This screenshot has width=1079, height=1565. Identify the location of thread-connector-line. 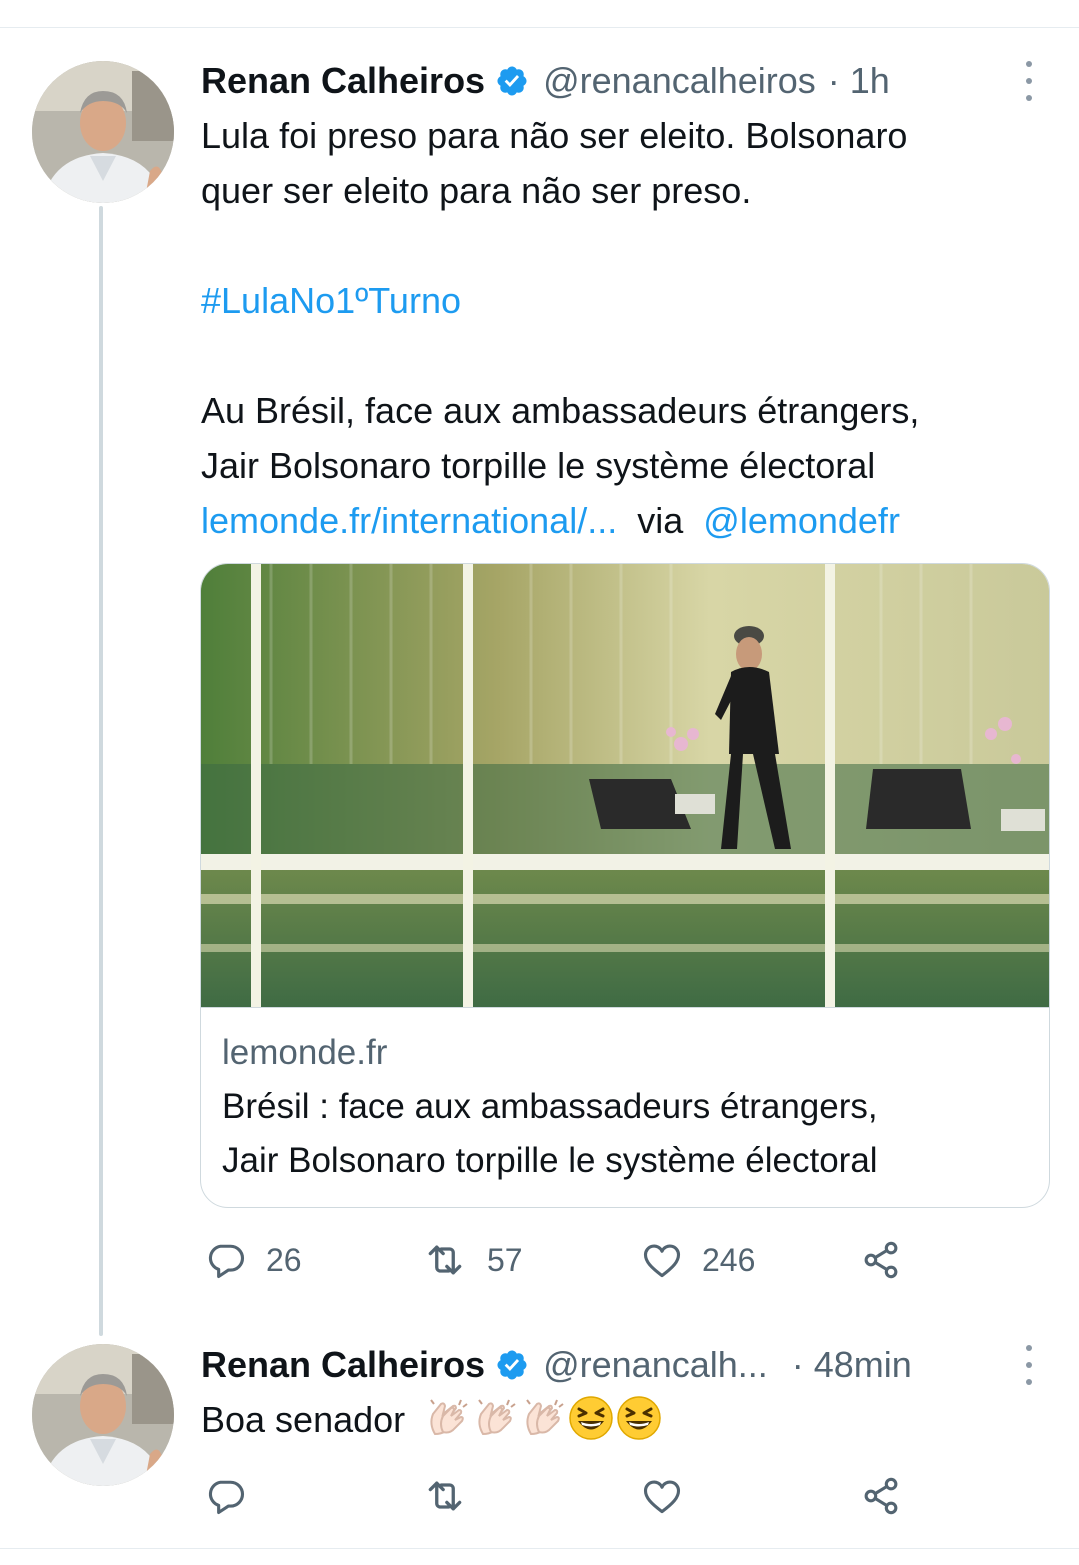
(101, 771).